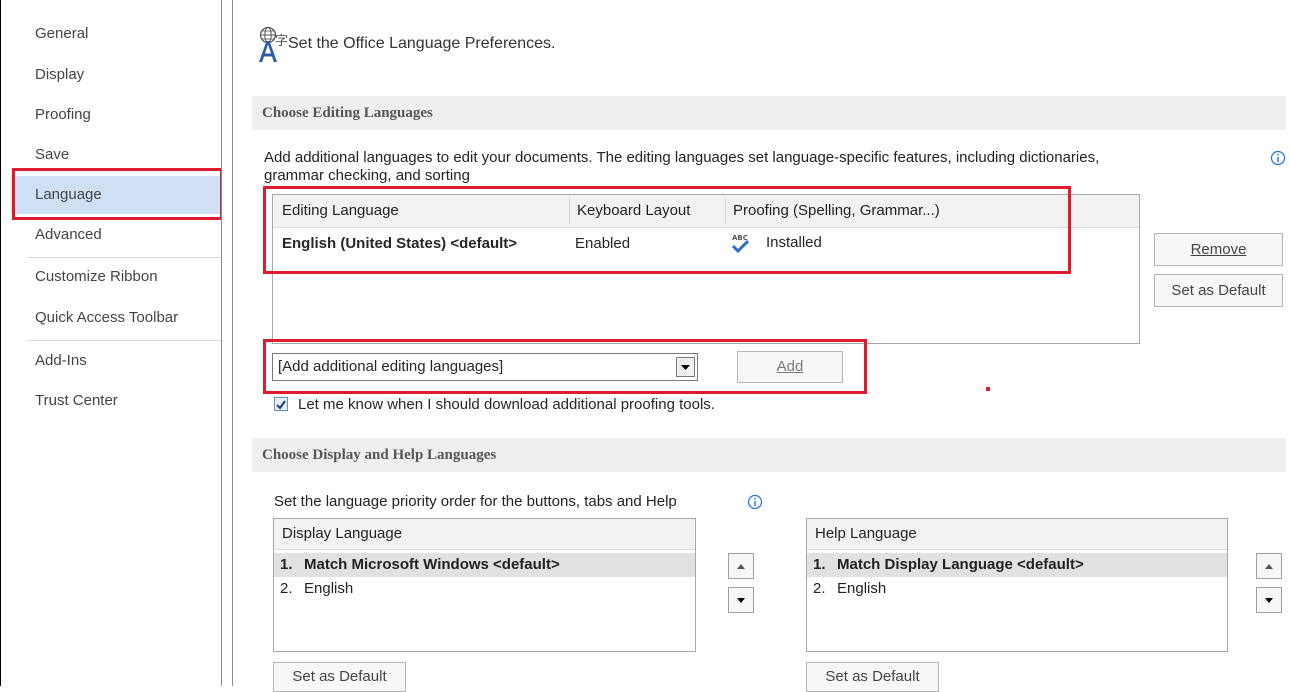 This screenshot has height=692, width=1290. What do you see at coordinates (116, 155) in the screenshot?
I see `sidebar-item-save: Save` at bounding box center [116, 155].